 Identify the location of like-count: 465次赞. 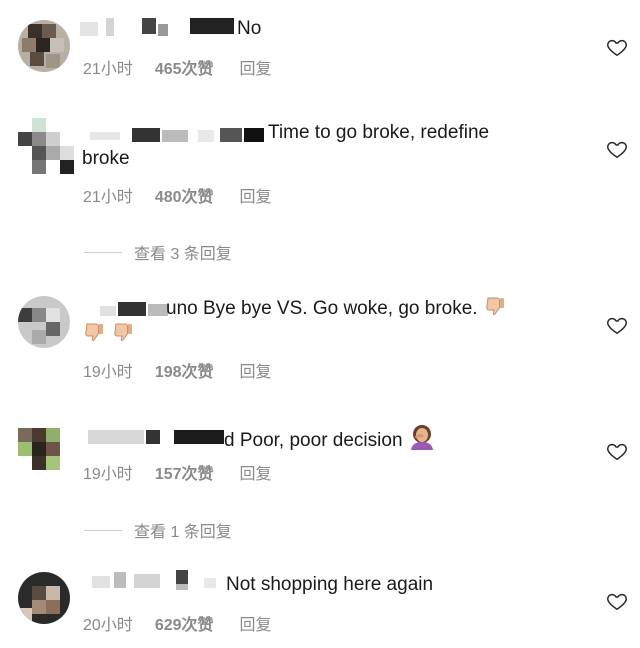
(184, 69).